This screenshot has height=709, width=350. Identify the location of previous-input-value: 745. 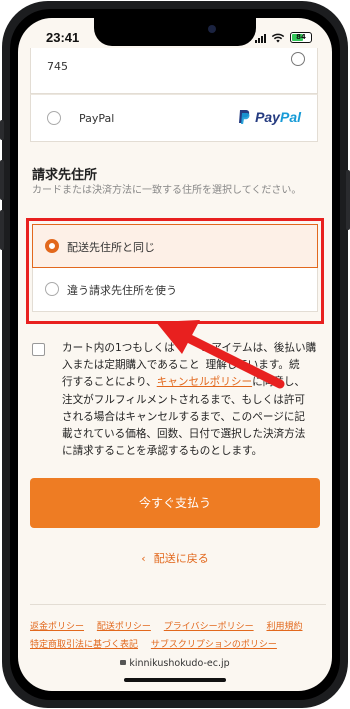
(57, 66).